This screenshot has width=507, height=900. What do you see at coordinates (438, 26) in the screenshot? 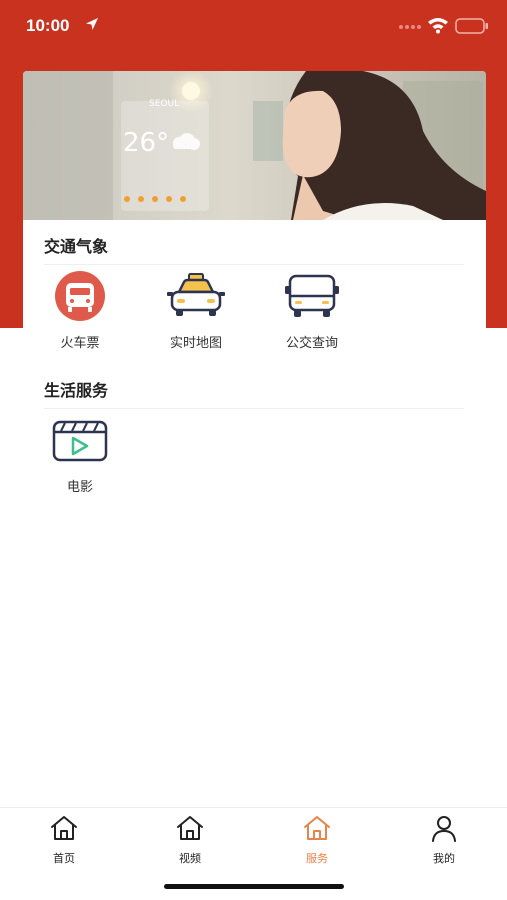
I see `wifi-icon` at bounding box center [438, 26].